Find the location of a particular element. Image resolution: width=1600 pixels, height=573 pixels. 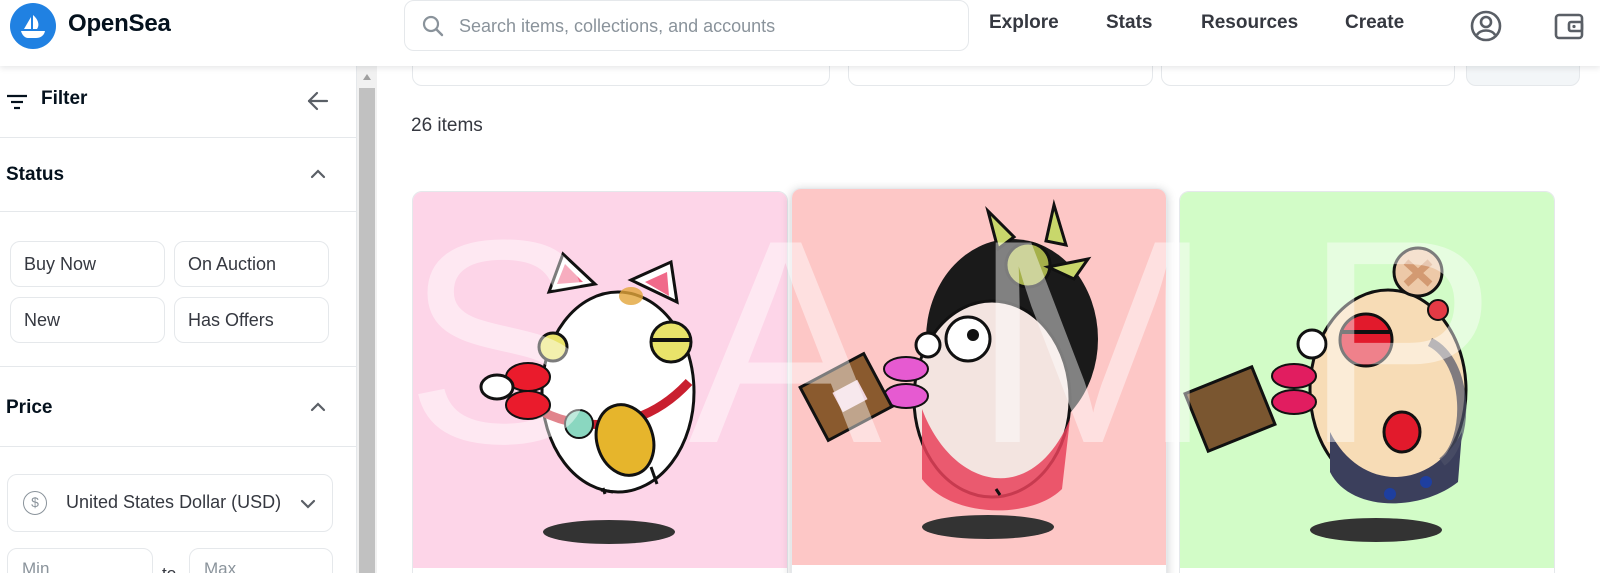

status-section-header: Status is located at coordinates (178, 175).